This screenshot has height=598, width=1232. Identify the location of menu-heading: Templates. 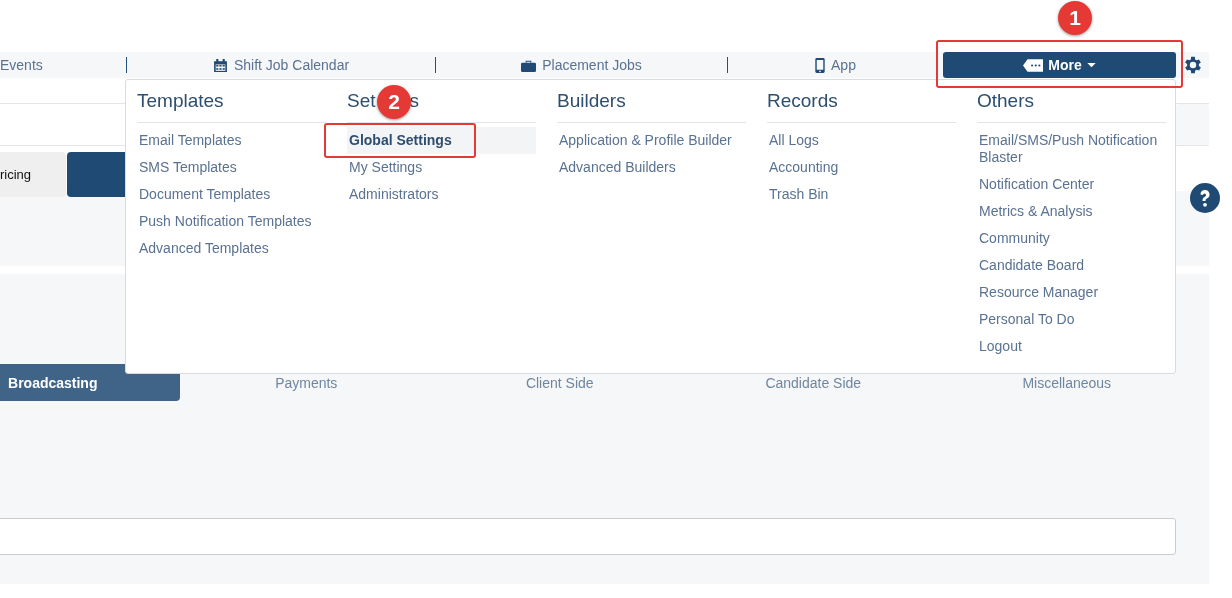
(180, 100).